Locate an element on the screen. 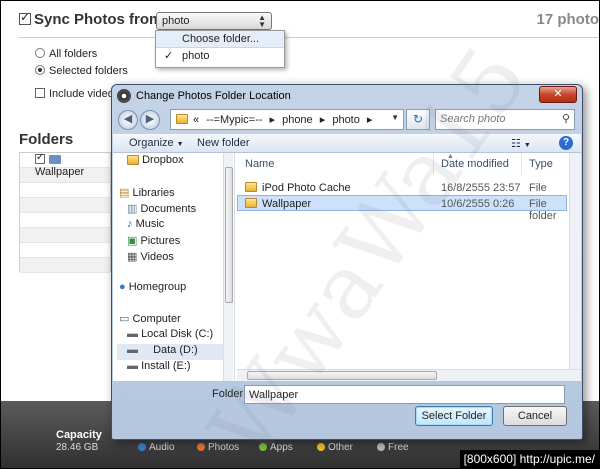  nav-item-label: Homegroup is located at coordinates (157, 287).